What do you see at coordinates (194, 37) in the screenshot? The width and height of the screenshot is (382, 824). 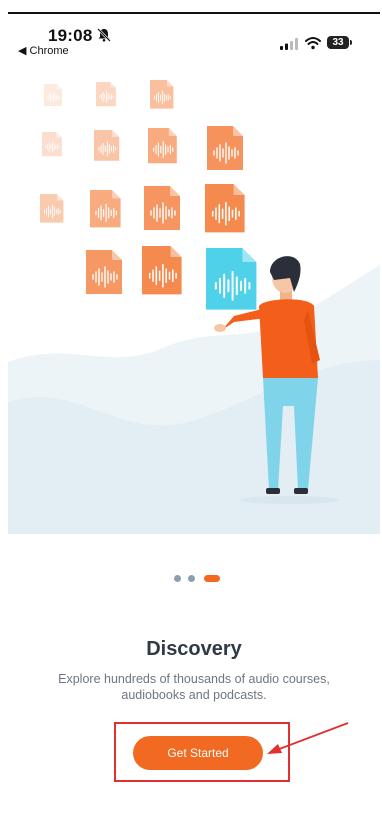 I see `status-bar: 19:08 ◀ Chrome 33` at bounding box center [194, 37].